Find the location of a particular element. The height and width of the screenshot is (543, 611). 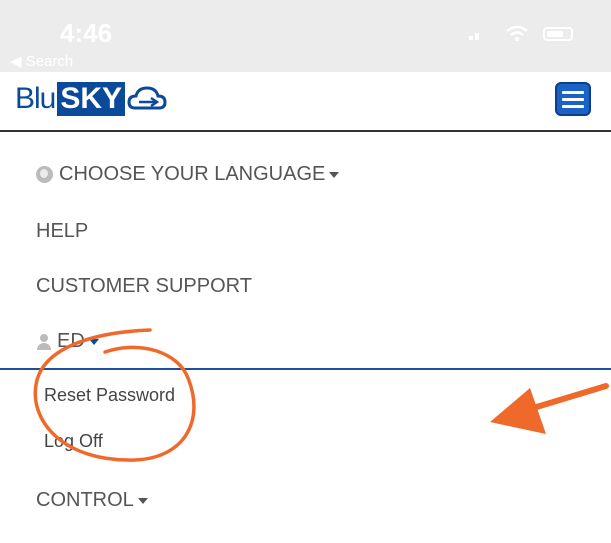

cloud-icon is located at coordinates (147, 98).